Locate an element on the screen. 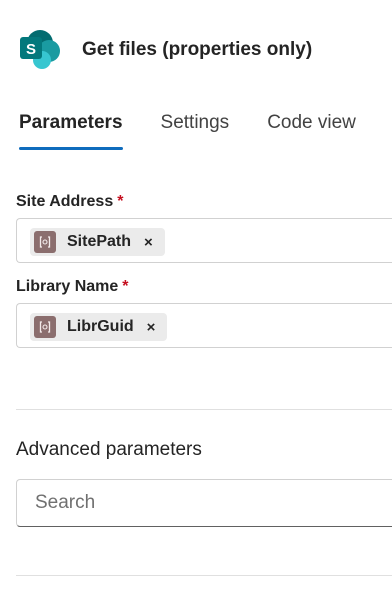  site-address-field: SitePath × is located at coordinates (204, 240).